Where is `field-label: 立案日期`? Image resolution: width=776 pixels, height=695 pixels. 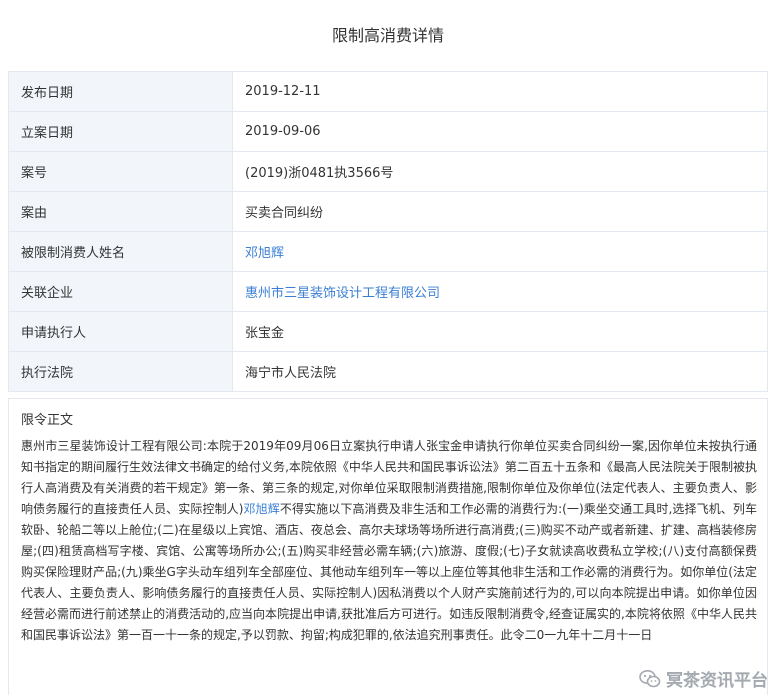 field-label: 立案日期 is located at coordinates (120, 131).